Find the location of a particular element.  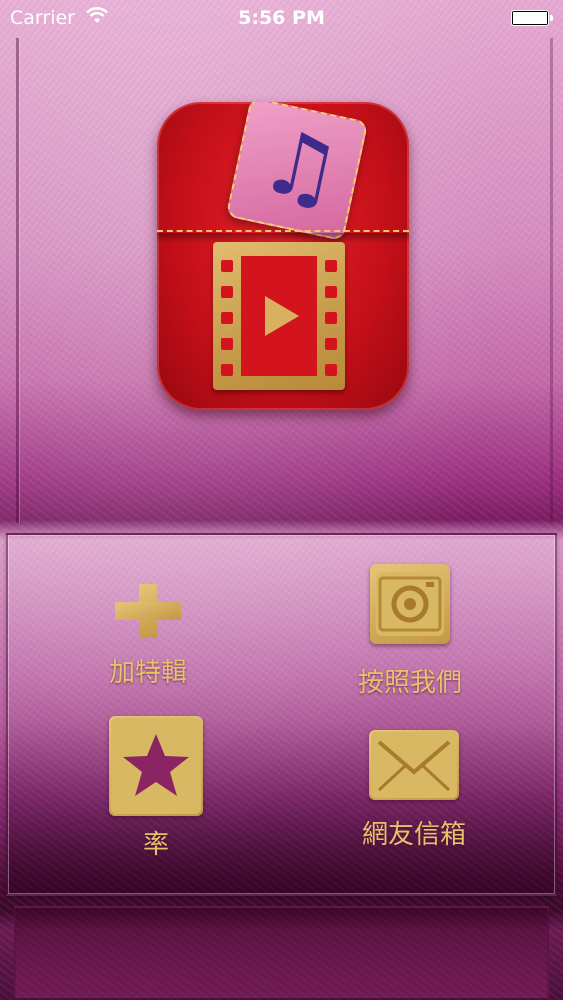

clock: 5:56 PM is located at coordinates (281, 18).